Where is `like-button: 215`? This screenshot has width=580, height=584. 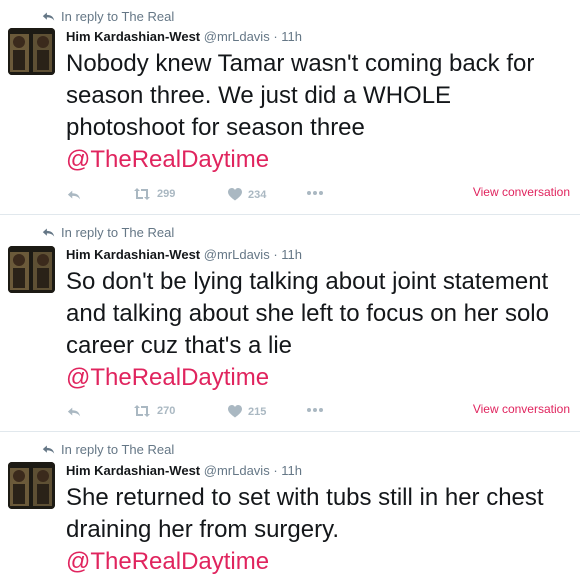
like-button: 215 is located at coordinates (247, 411).